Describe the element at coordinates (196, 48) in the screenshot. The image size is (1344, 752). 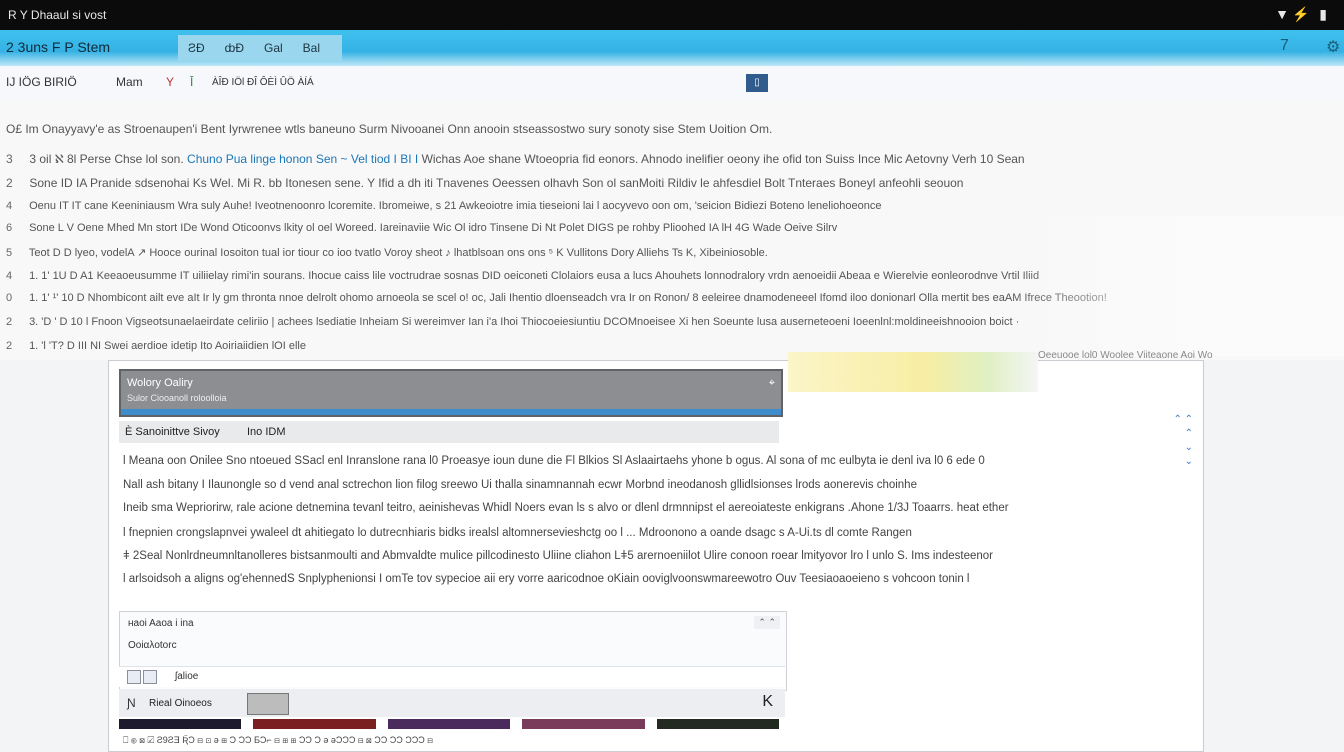
I see `toolbar-tab-1: ƧĐ` at that location.